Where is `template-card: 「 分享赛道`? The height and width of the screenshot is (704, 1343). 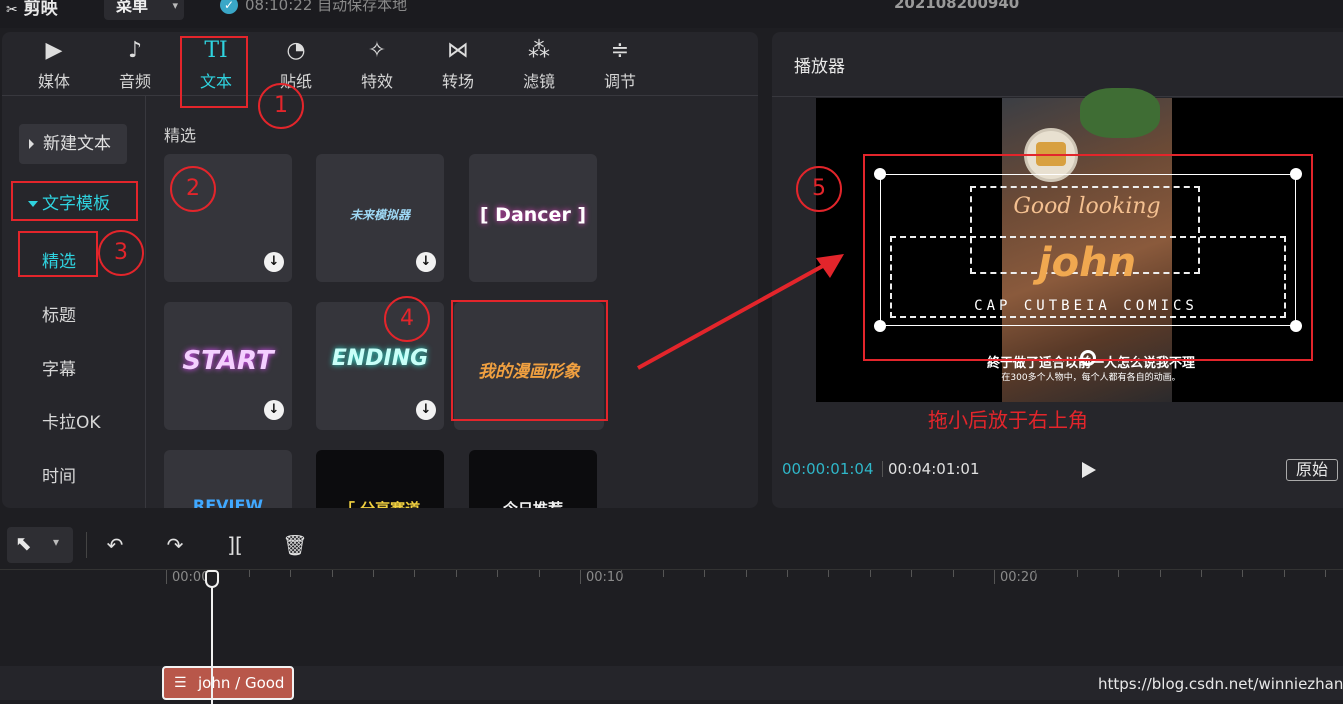 template-card: 「 分享赛道 is located at coordinates (380, 479).